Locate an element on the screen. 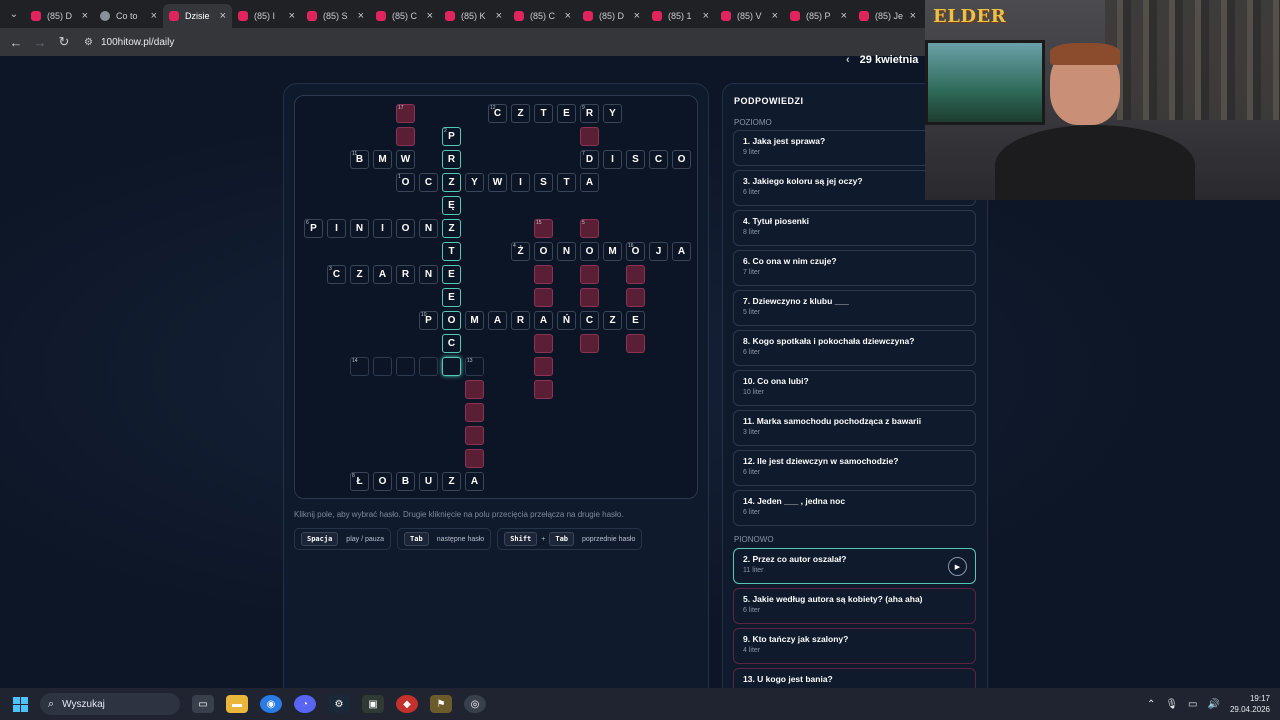 This screenshot has height=720, width=1280. browser-tab: Co to × is located at coordinates (128, 16).